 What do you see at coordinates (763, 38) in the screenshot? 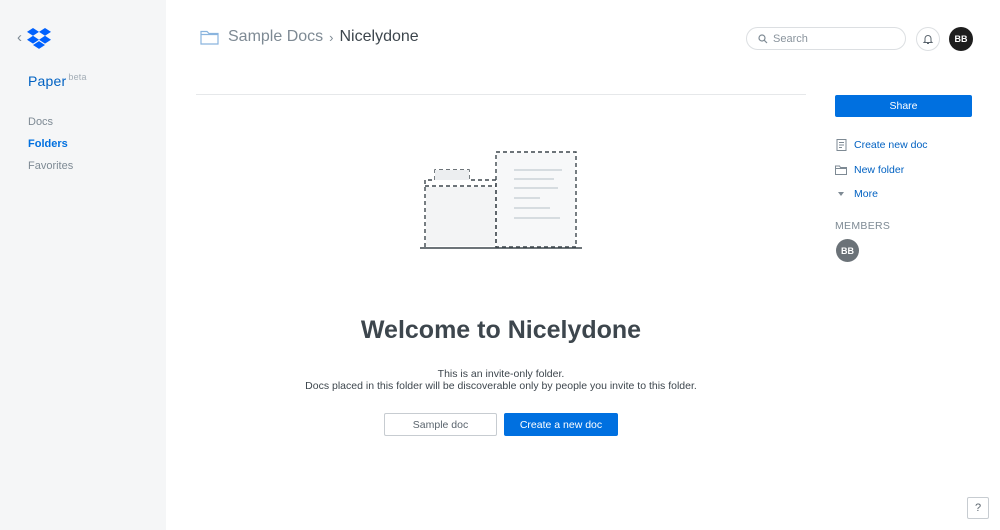
I see `search-icon` at bounding box center [763, 38].